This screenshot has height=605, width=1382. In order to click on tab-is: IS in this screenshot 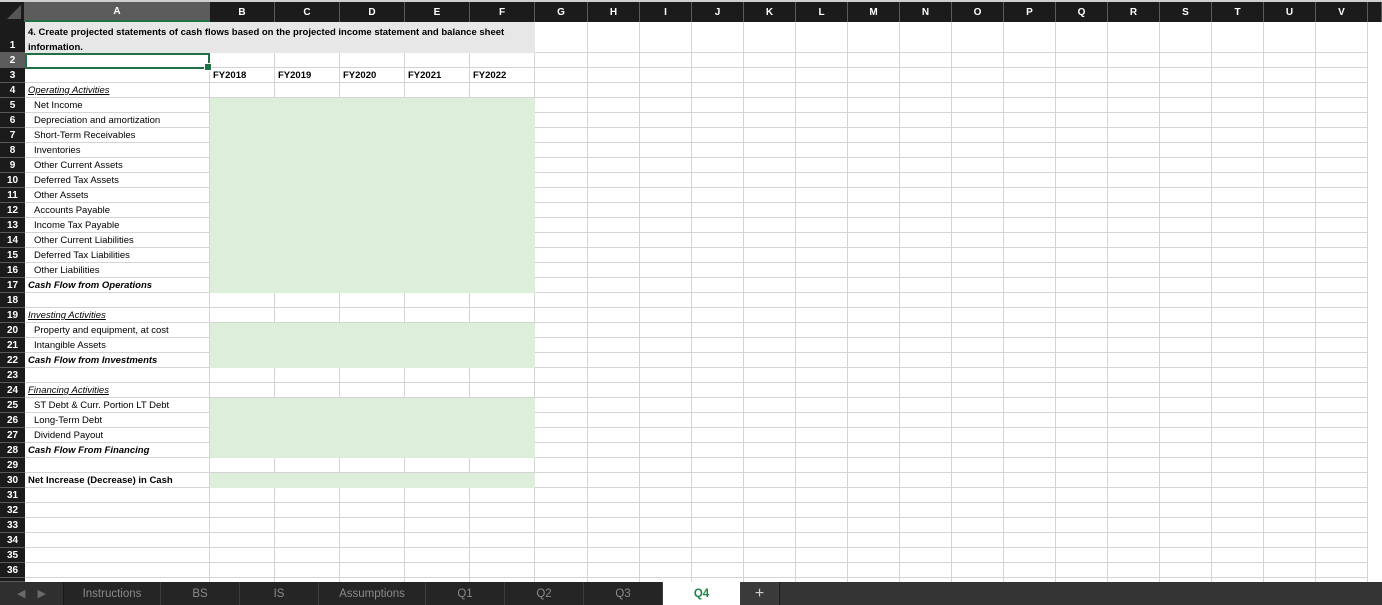, I will do `click(279, 593)`.